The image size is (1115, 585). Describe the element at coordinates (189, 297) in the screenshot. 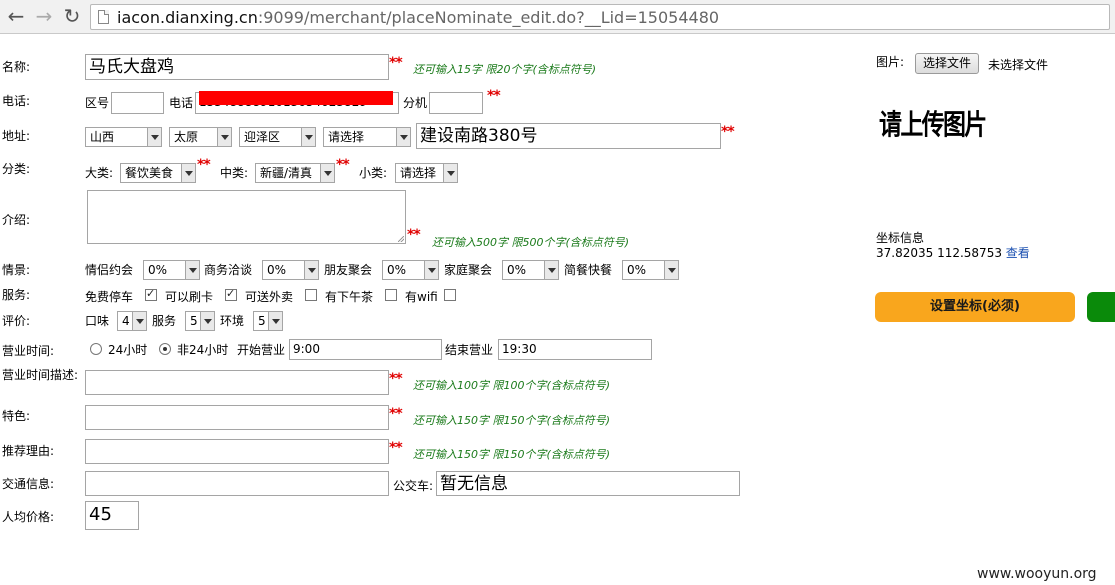

I see `service-item-label: 可以刷卡` at that location.